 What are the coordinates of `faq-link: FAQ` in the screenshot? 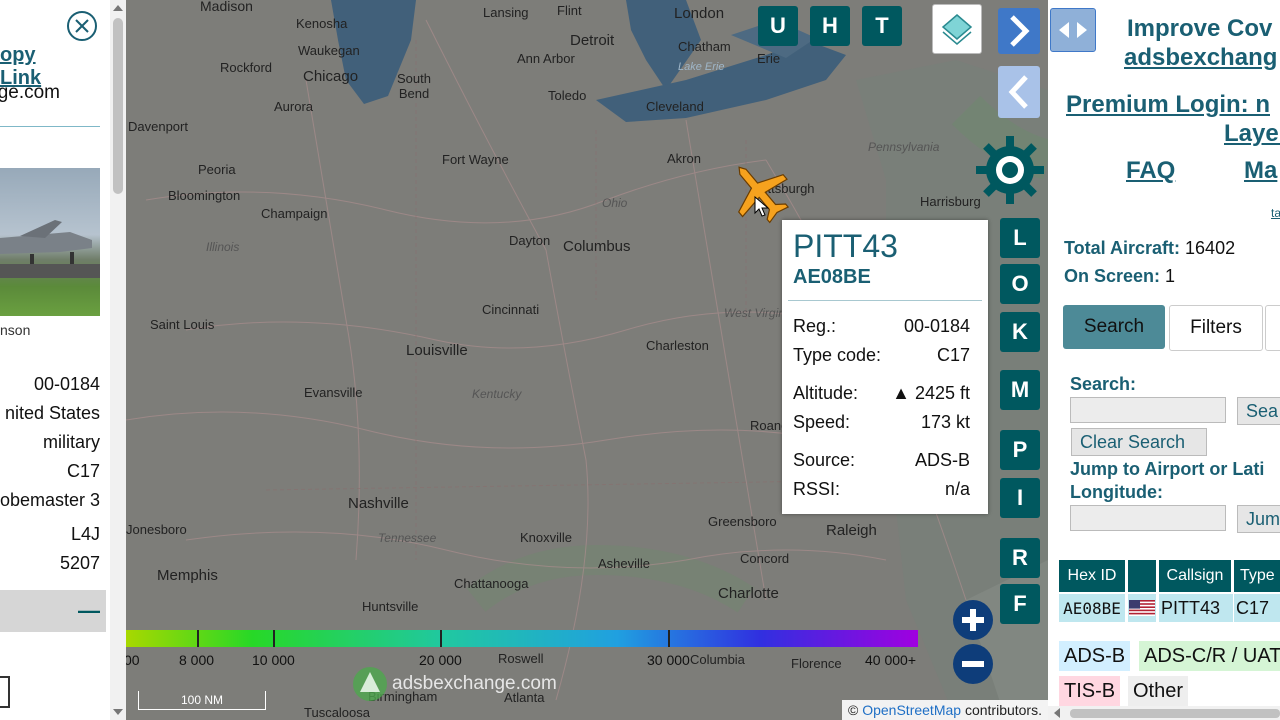 It's located at (1150, 171).